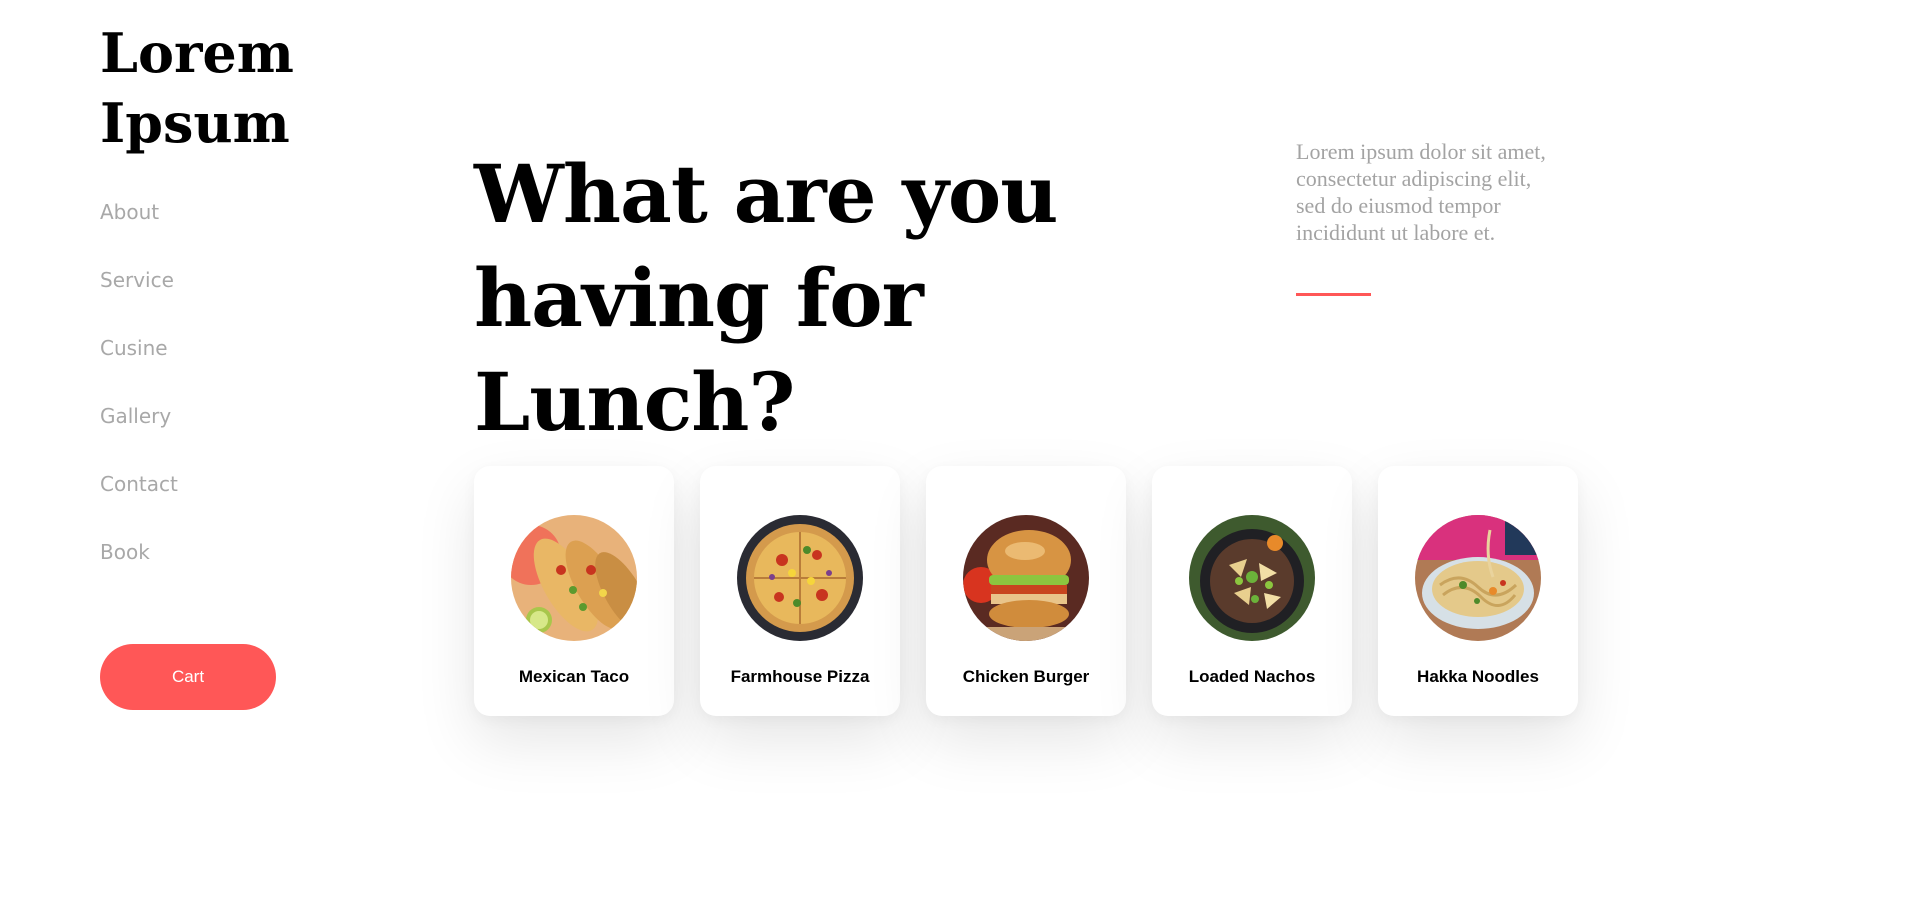 The image size is (1920, 898). I want to click on nav-item-about: About, so click(139, 229).